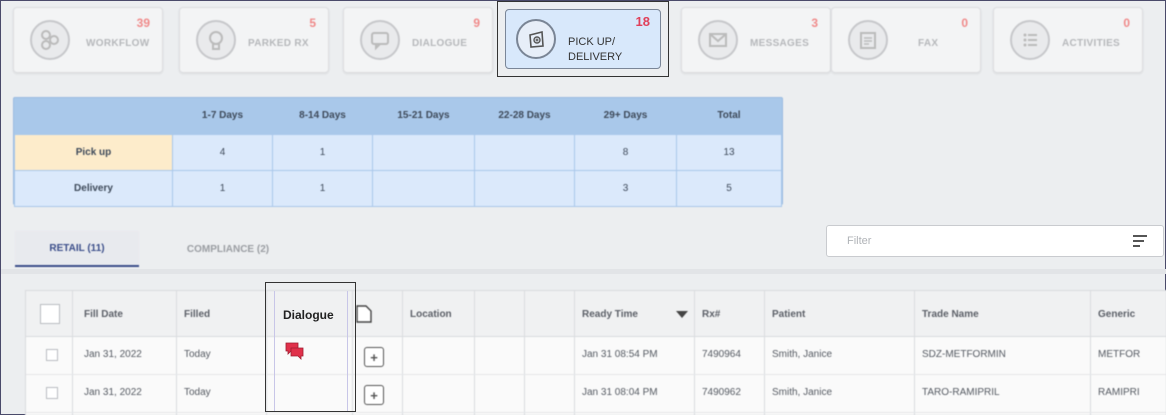  What do you see at coordinates (118, 43) in the screenshot?
I see `tile-label: WORKFLOW` at bounding box center [118, 43].